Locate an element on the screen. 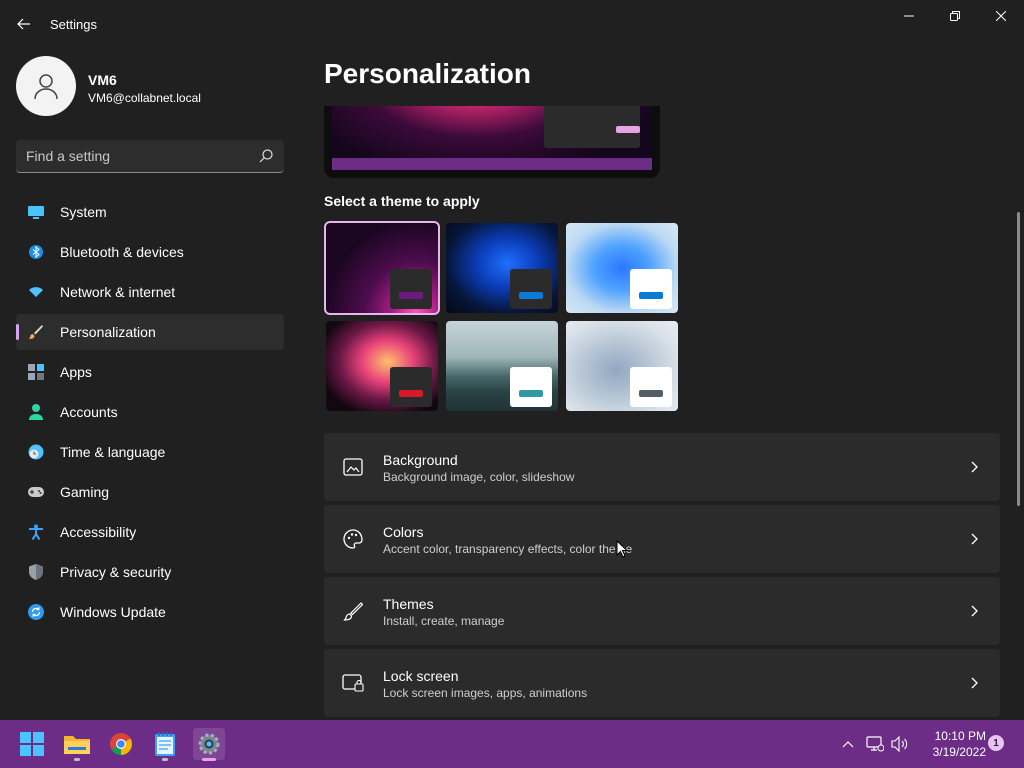  settings-icon is located at coordinates (209, 744).